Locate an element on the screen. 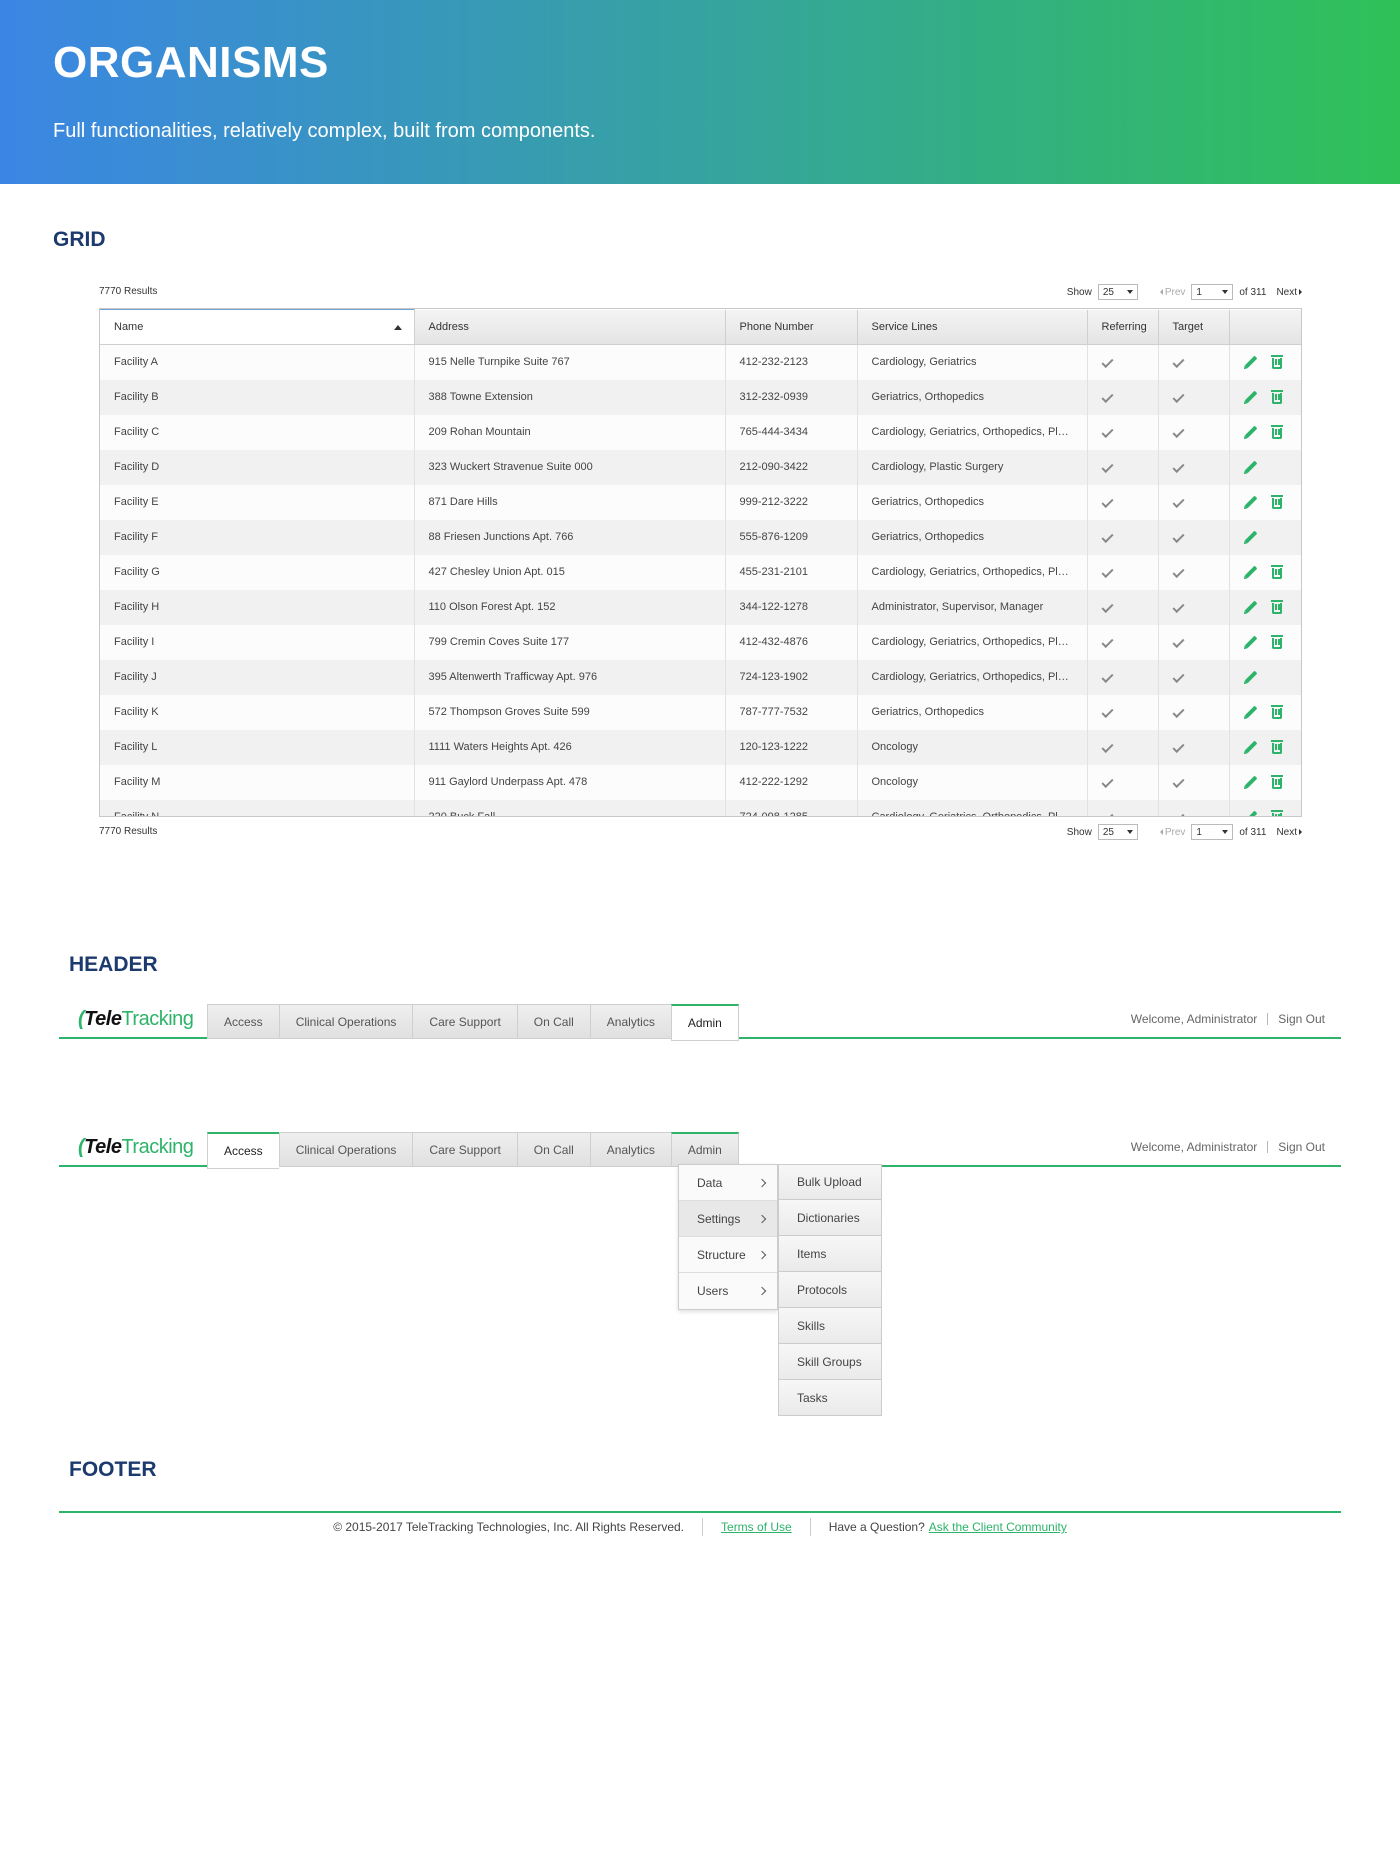 The height and width of the screenshot is (1857, 1400). submenu-item-dictionaries: Dictionaries is located at coordinates (830, 1218).